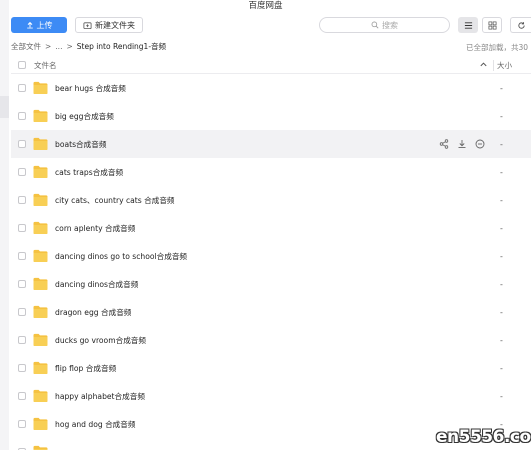  I want to click on app-title: 百度网盘, so click(265, 6).